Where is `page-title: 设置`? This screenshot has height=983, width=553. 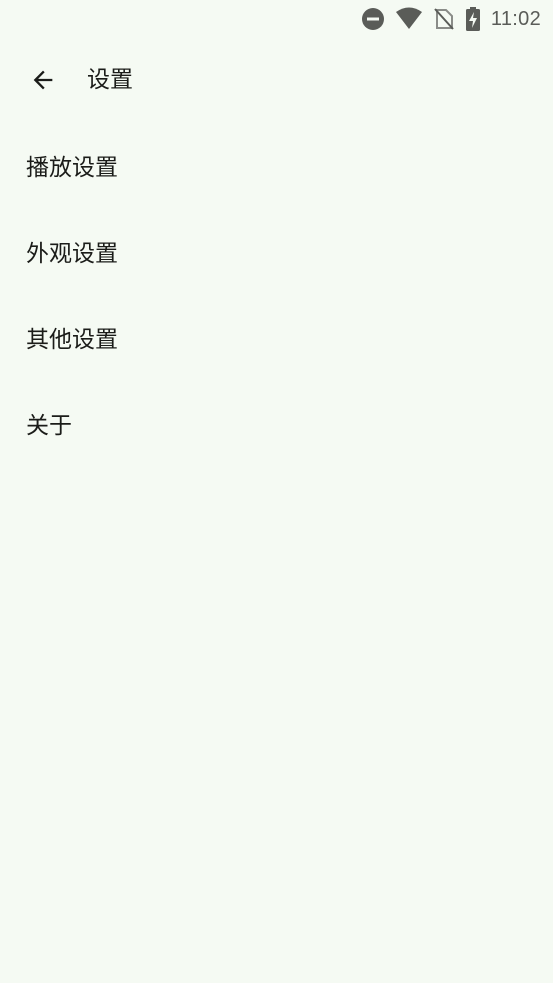
page-title: 设置 is located at coordinates (110, 80).